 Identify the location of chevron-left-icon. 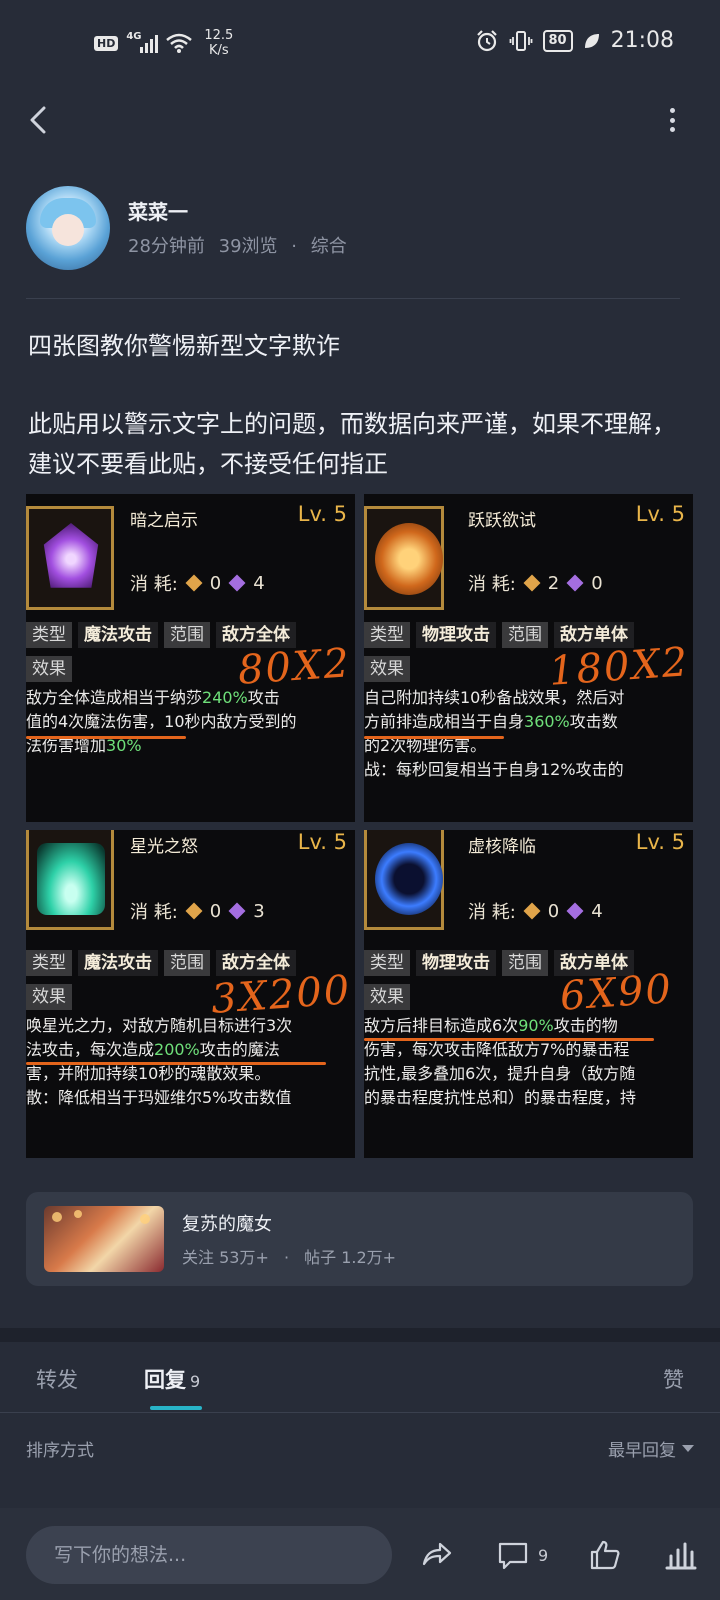
(38, 120).